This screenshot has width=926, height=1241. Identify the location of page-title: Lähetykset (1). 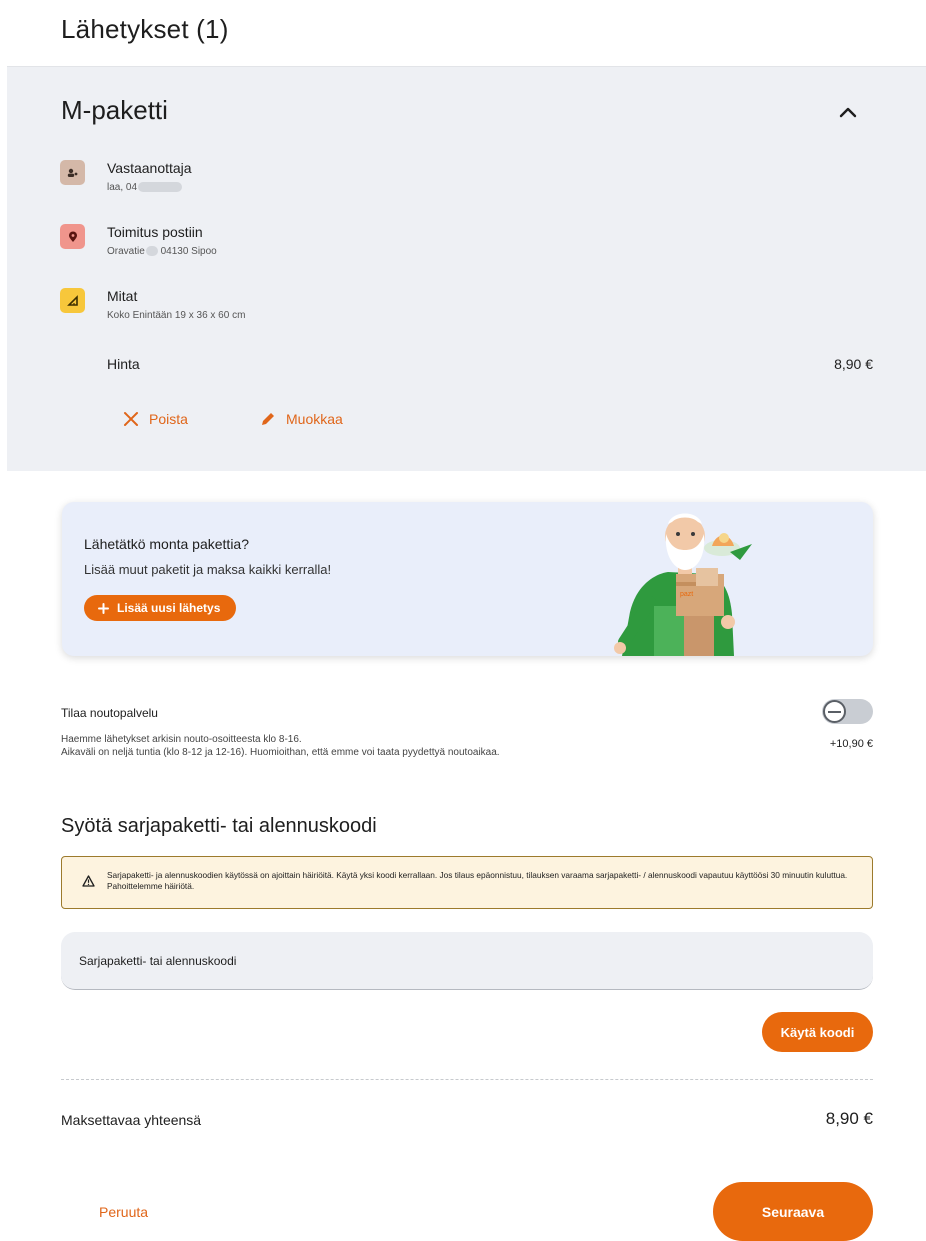
(145, 29).